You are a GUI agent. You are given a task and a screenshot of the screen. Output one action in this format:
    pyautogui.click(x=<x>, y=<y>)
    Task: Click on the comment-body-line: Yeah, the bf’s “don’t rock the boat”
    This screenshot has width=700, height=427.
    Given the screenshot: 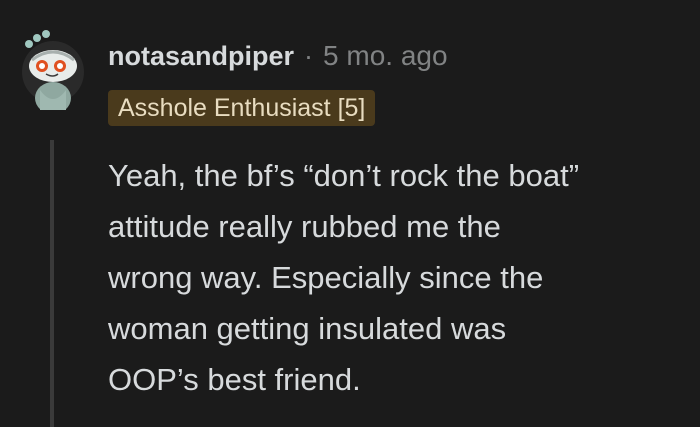 What is the action you would take?
    pyautogui.click(x=344, y=175)
    